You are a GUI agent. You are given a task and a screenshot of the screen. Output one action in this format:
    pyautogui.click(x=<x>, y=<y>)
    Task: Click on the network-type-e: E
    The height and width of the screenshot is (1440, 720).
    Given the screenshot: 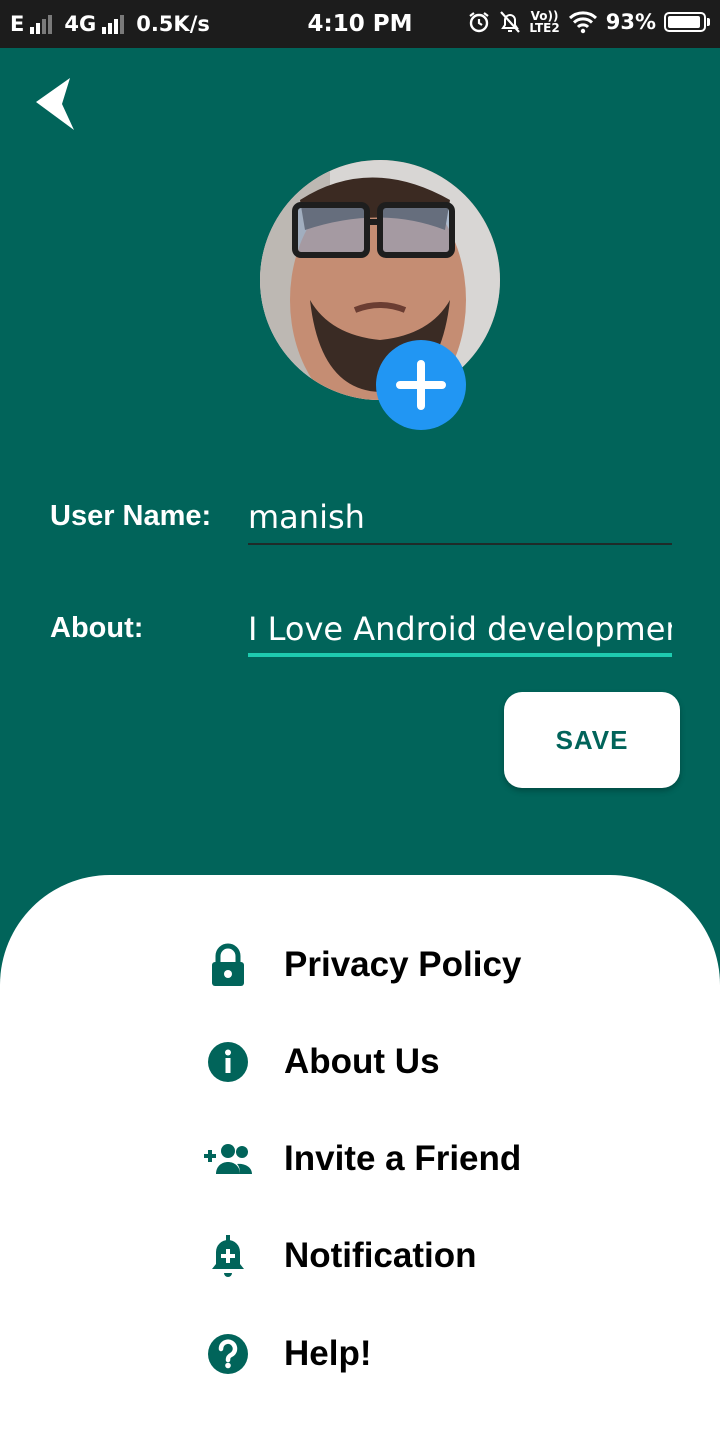 What is the action you would take?
    pyautogui.click(x=17, y=24)
    